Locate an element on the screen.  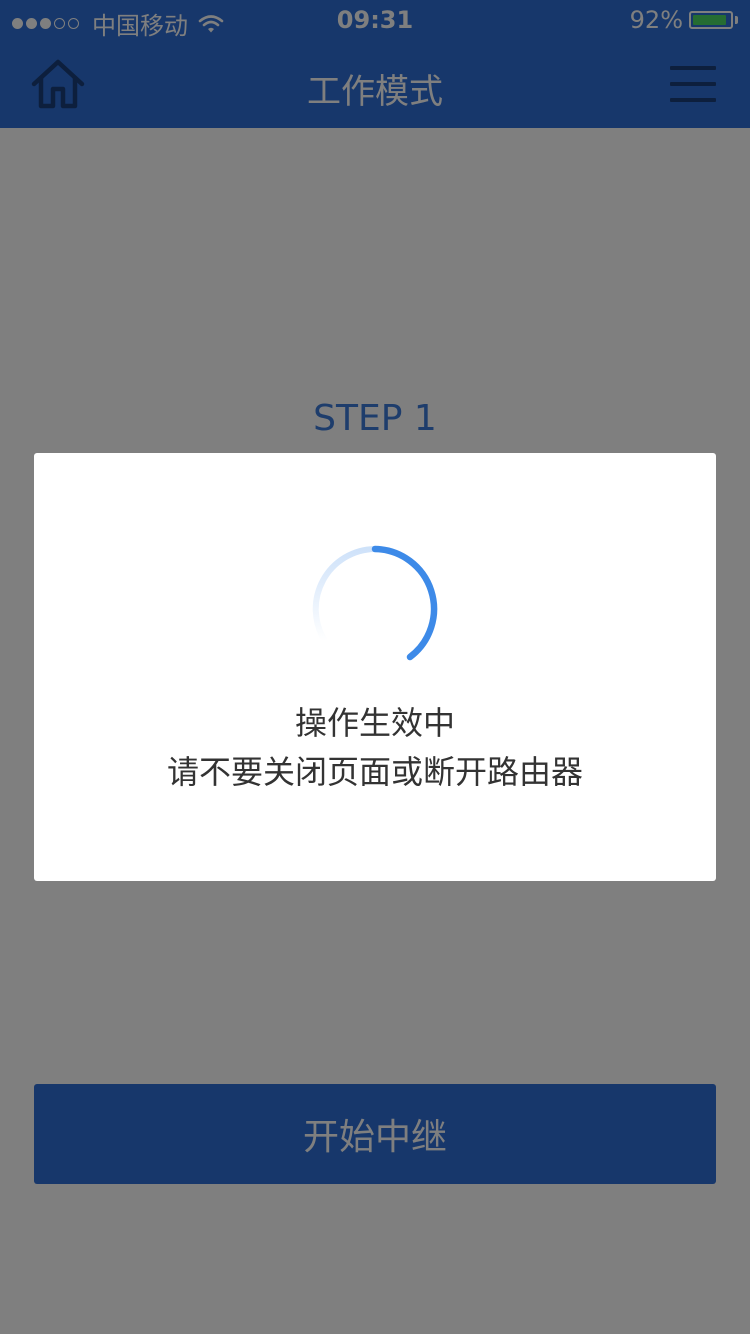
dialog-message-warning: 请不要关闭页面或断开路由器 is located at coordinates (374, 772).